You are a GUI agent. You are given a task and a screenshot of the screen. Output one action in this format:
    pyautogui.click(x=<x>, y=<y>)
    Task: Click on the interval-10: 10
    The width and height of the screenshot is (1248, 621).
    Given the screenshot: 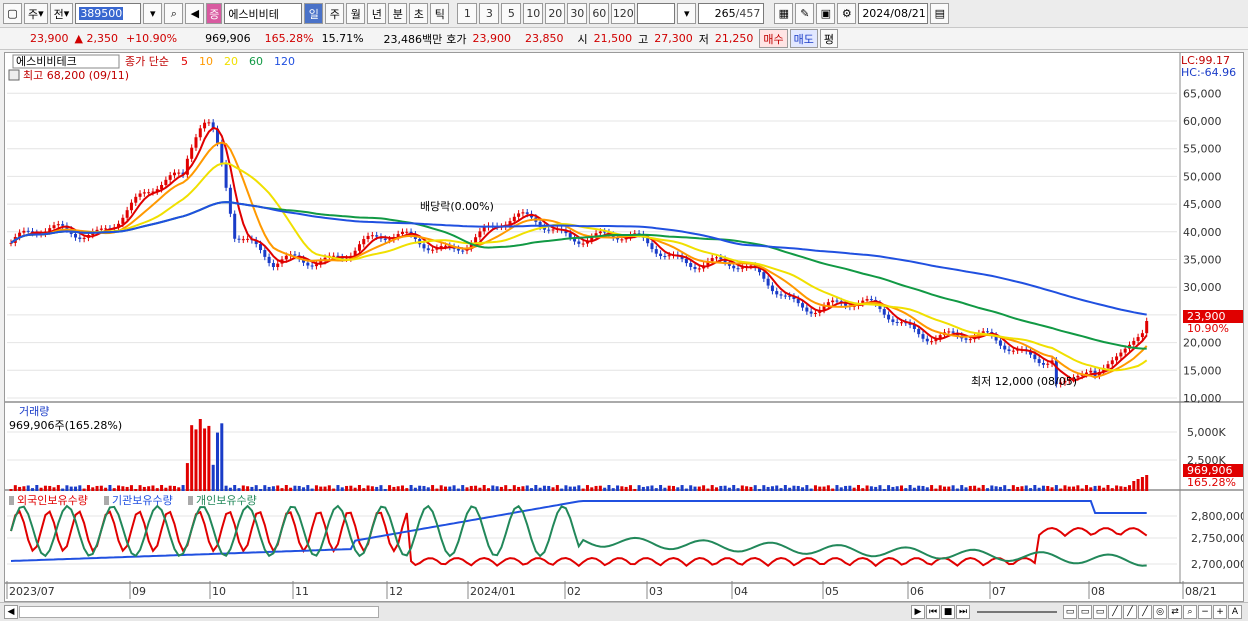 What is the action you would take?
    pyautogui.click(x=533, y=13)
    